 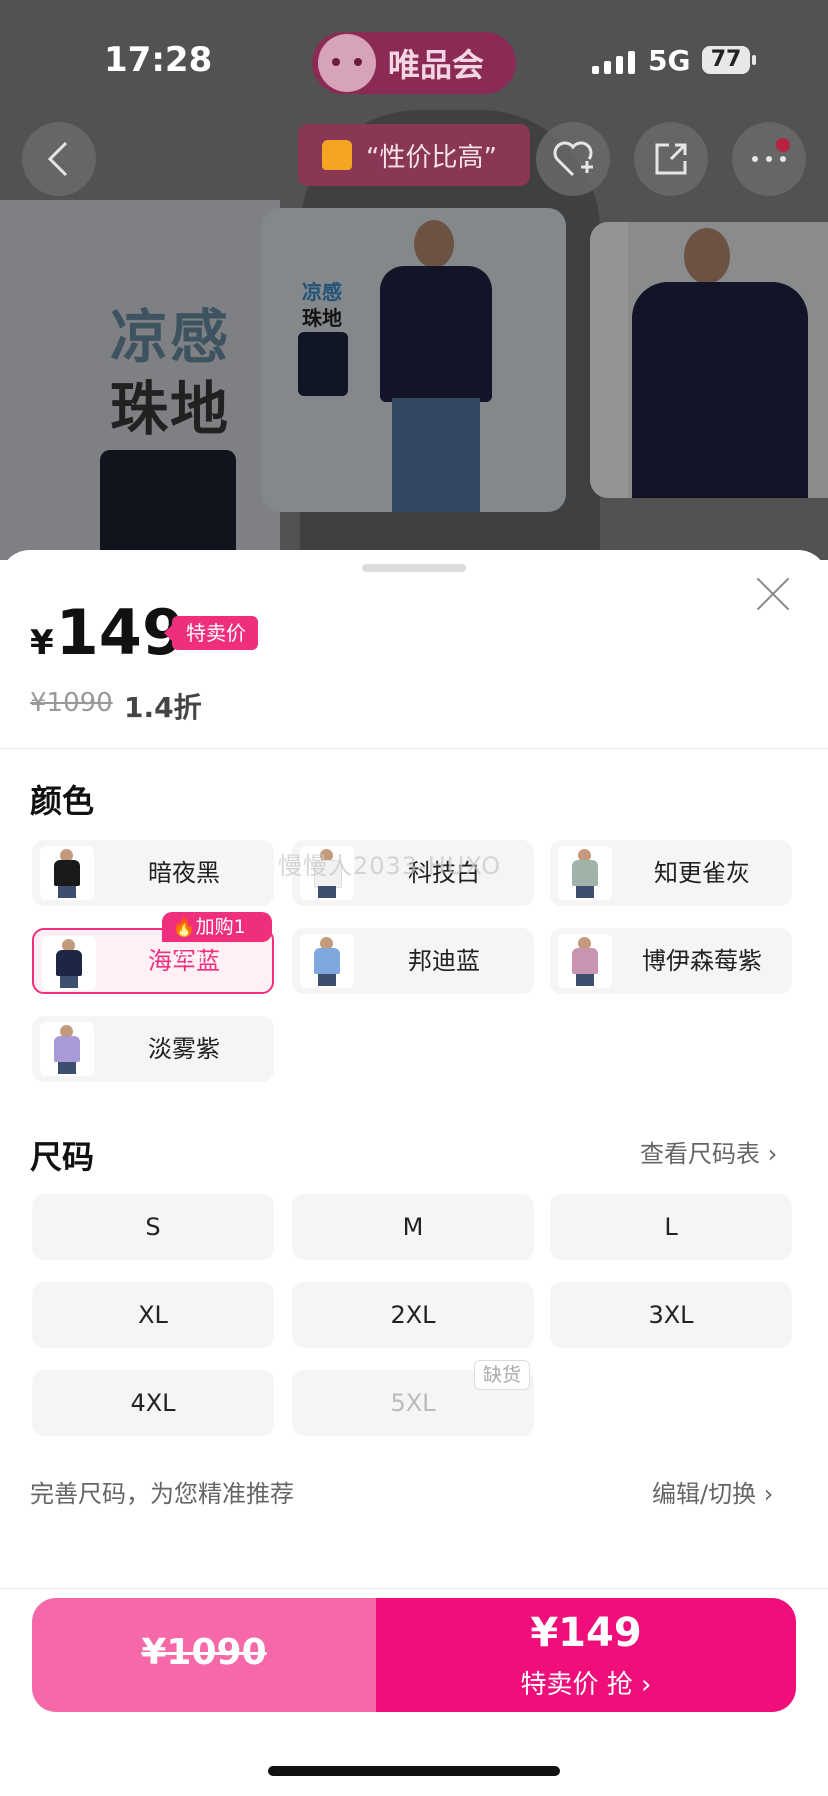 What do you see at coordinates (444, 961) in the screenshot?
I see `color-label: 邦迪蓝` at bounding box center [444, 961].